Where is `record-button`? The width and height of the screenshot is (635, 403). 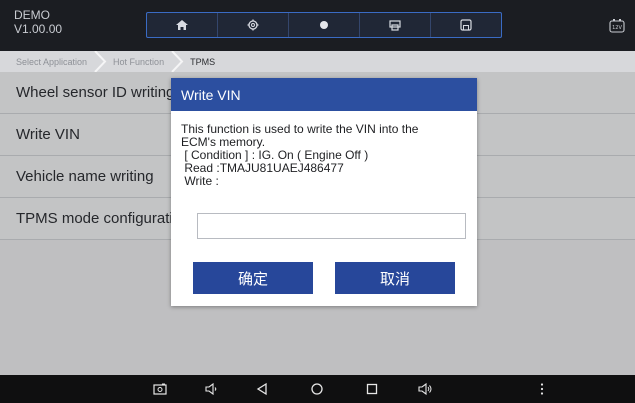 record-button is located at coordinates (324, 25).